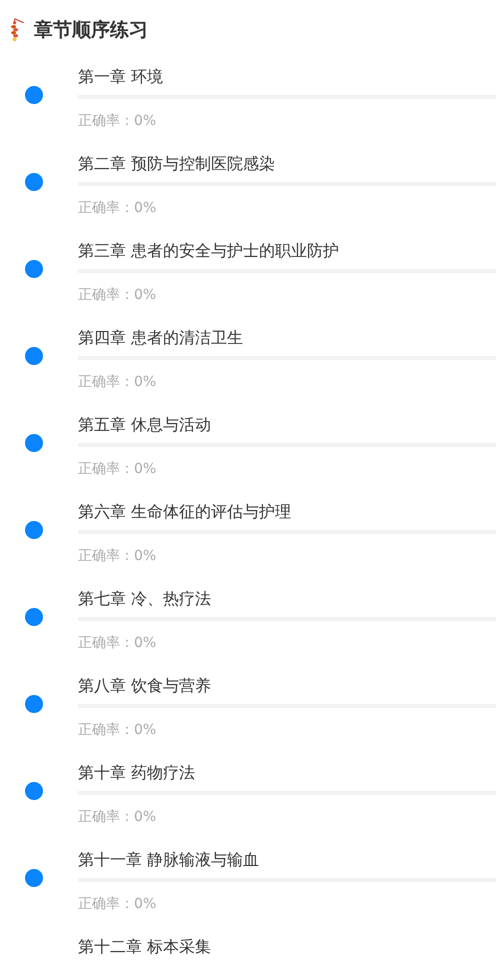 This screenshot has height=960, width=496. Describe the element at coordinates (169, 860) in the screenshot. I see `chapter-title: 第十一章 静脉输液与输血` at that location.